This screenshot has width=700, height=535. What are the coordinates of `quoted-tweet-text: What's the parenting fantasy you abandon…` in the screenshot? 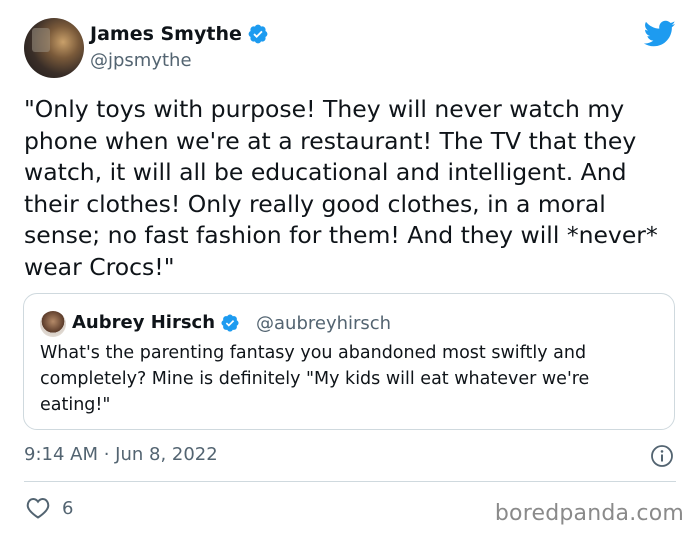 It's located at (315, 379).